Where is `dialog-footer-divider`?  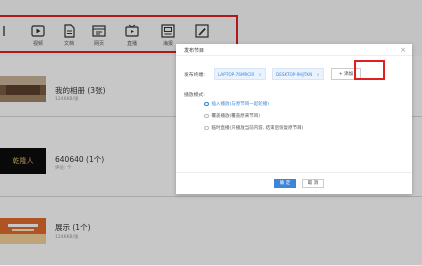
dialog-footer-divider is located at coordinates (294, 172).